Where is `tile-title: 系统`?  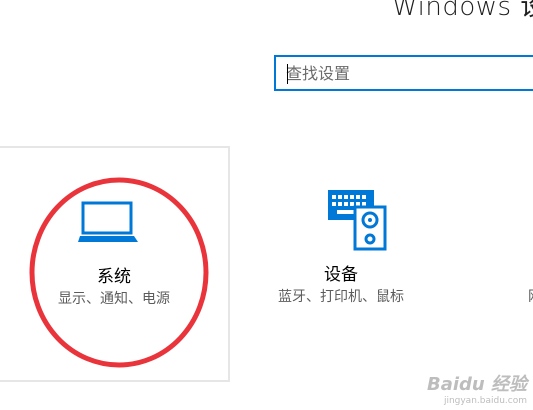
tile-title: 系统 is located at coordinates (114, 277).